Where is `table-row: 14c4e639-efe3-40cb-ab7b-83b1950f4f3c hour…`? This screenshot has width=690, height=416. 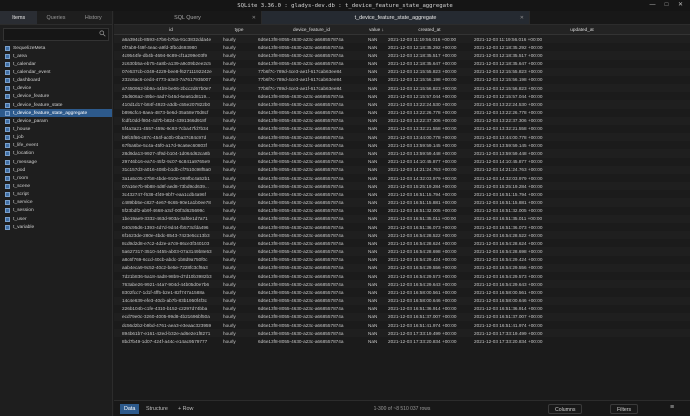 table-row: 14c4e639-efe3-40cb-ab7b-83b1950f4f3c hour… is located at coordinates (402, 300).